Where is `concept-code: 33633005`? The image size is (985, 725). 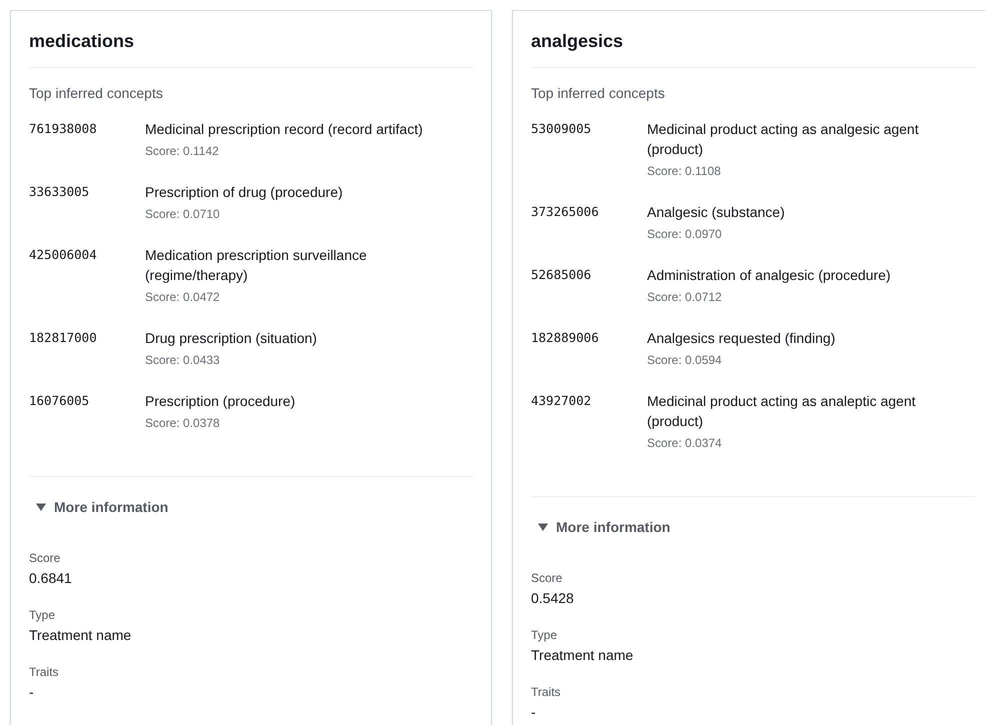
concept-code: 33633005 is located at coordinates (59, 192).